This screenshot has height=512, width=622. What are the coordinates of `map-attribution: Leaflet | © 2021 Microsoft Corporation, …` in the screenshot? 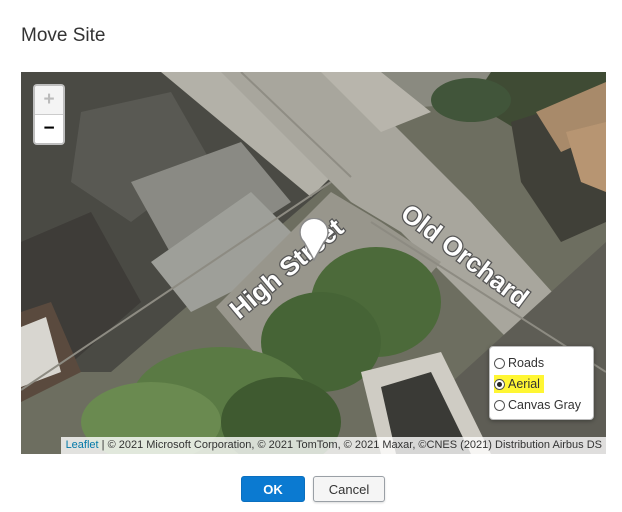 It's located at (333, 445).